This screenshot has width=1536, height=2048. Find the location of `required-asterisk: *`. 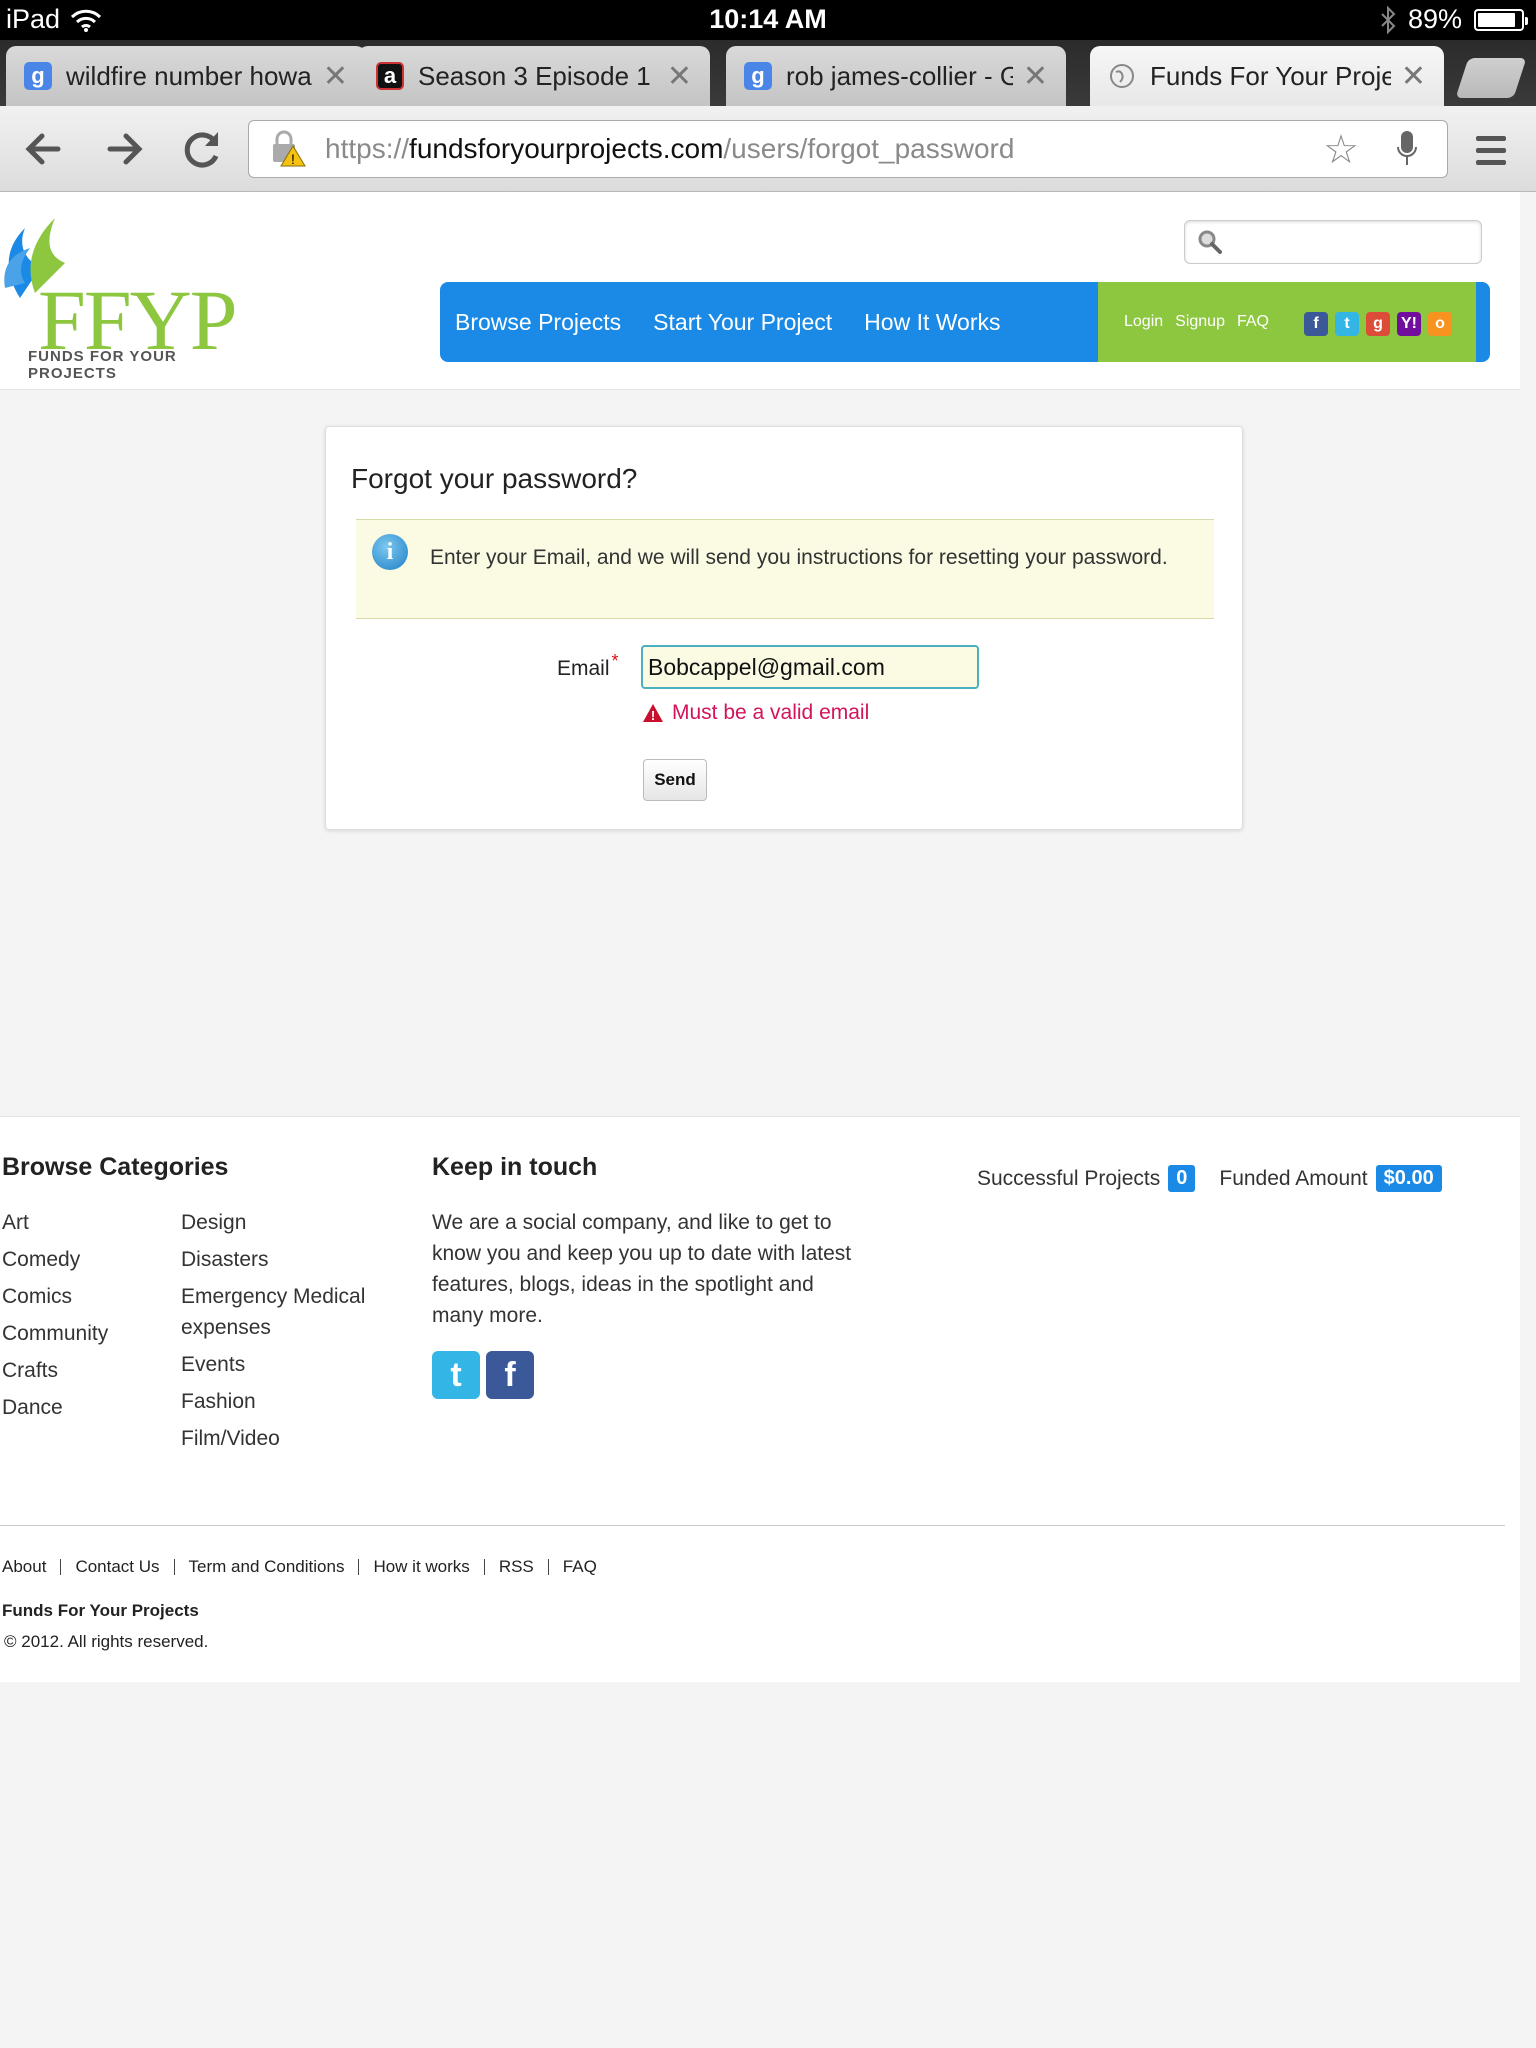

required-asterisk: * is located at coordinates (615, 661).